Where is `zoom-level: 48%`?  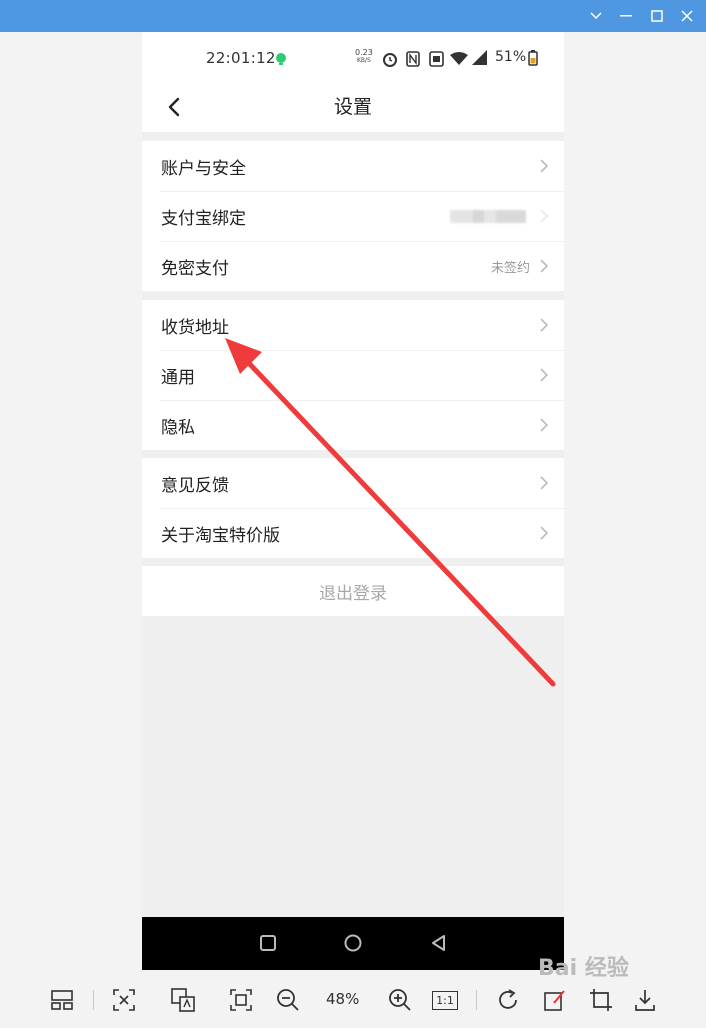 zoom-level: 48% is located at coordinates (343, 999).